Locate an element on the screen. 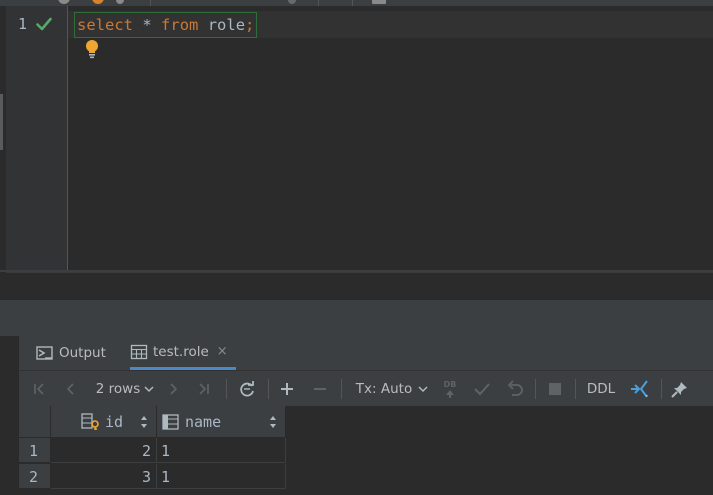 The image size is (713, 495). tab-output: Output is located at coordinates (71, 353).